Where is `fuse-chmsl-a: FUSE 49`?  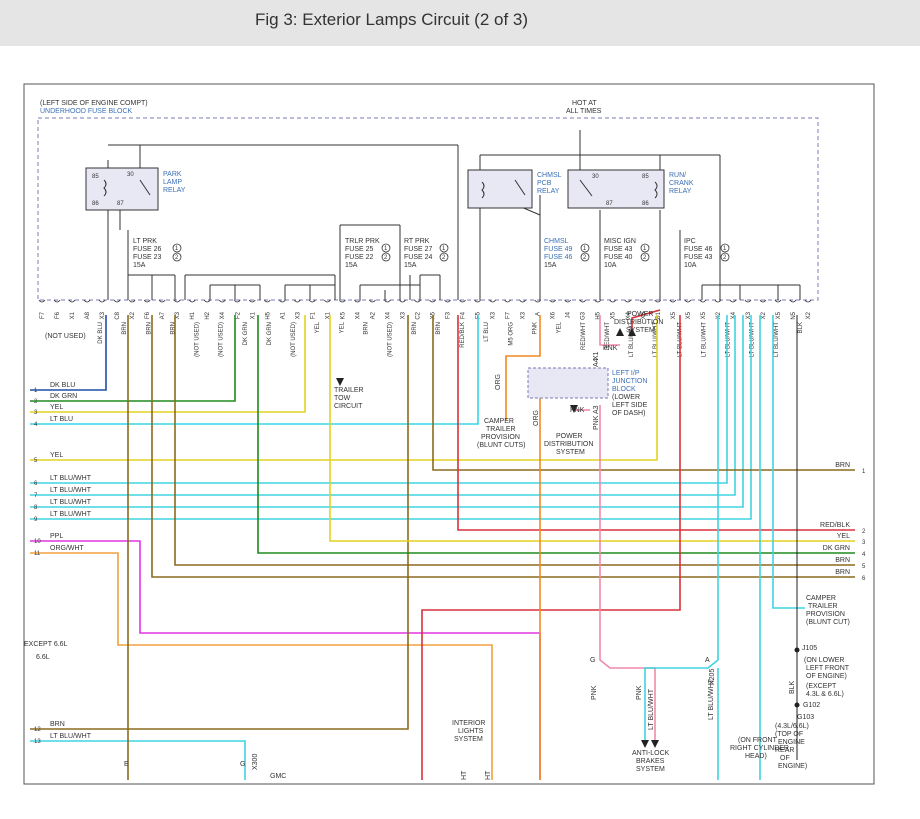 fuse-chmsl-a: FUSE 49 is located at coordinates (558, 249).